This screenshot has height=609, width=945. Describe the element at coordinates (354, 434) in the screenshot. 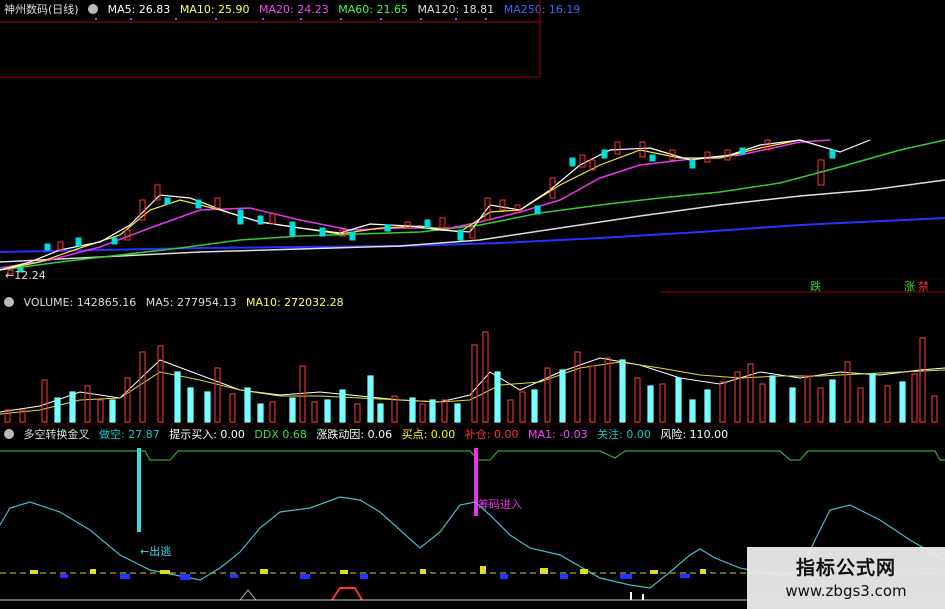

I see `indicator-driver: 涨跌动因: 0.06` at that location.